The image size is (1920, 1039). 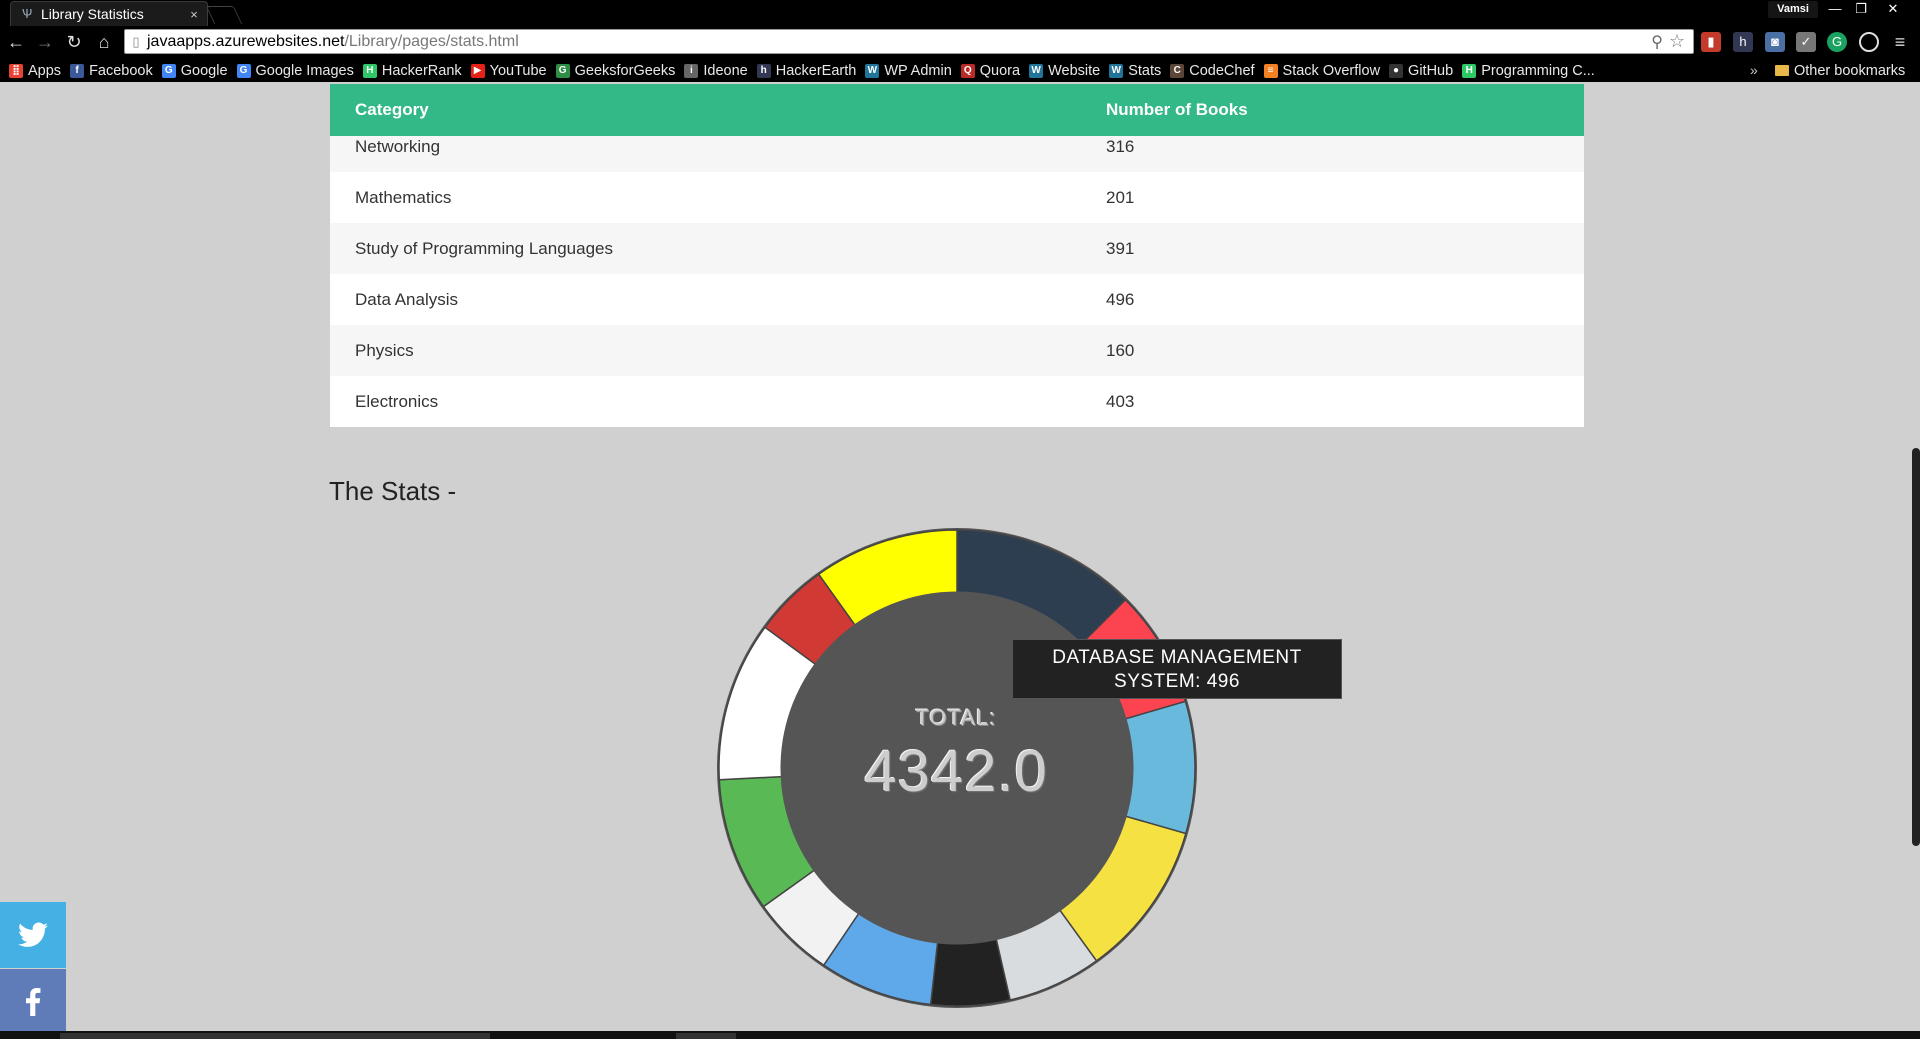 What do you see at coordinates (562, 70) in the screenshot?
I see `geeksforgeeks-icon: G` at bounding box center [562, 70].